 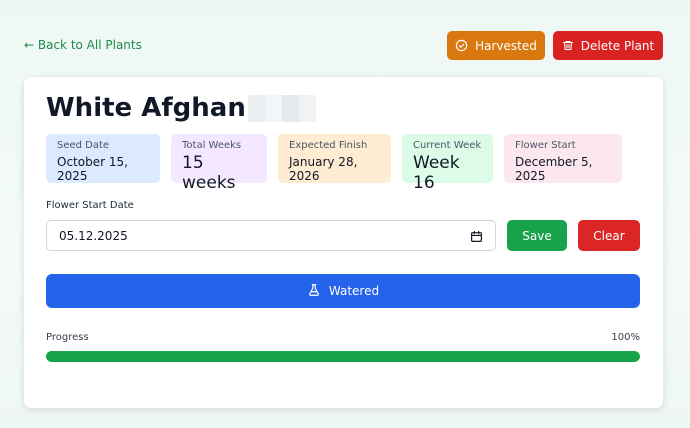 What do you see at coordinates (83, 45) in the screenshot?
I see `back-to-all-plants-link: ← Back to All Plants` at bounding box center [83, 45].